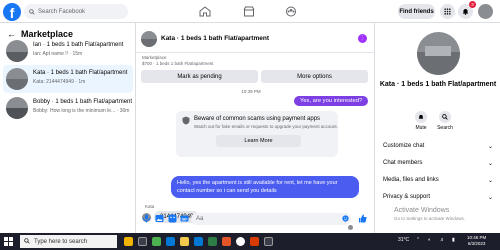  What do you see at coordinates (472, 4) in the screenshot?
I see `notification-badge: 3` at bounding box center [472, 4].